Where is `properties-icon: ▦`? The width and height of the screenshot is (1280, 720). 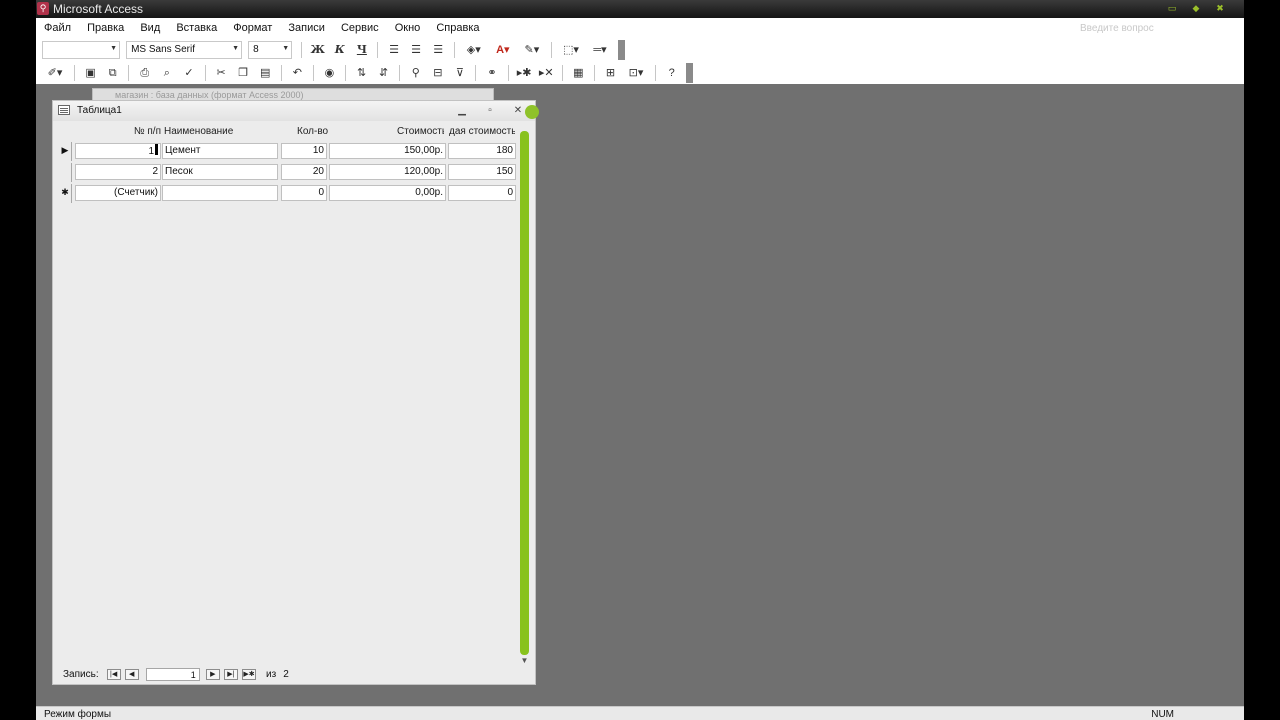 properties-icon: ▦ is located at coordinates (578, 73).